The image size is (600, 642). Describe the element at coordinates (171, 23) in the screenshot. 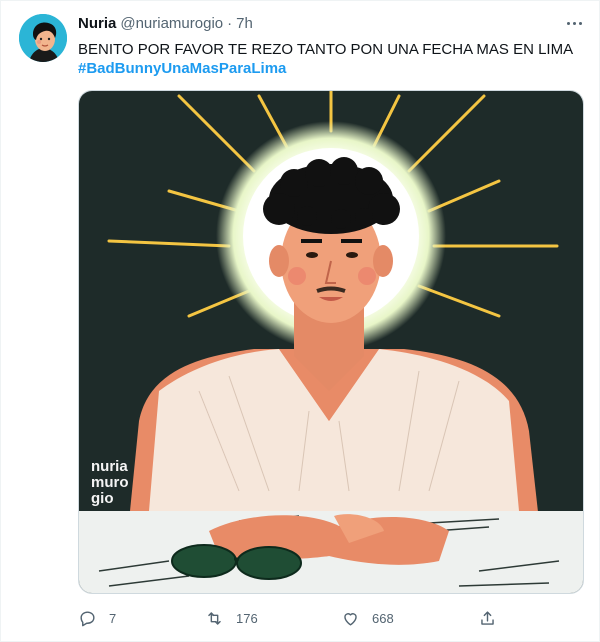

I see `author-handle: @nuriamurogio` at that location.